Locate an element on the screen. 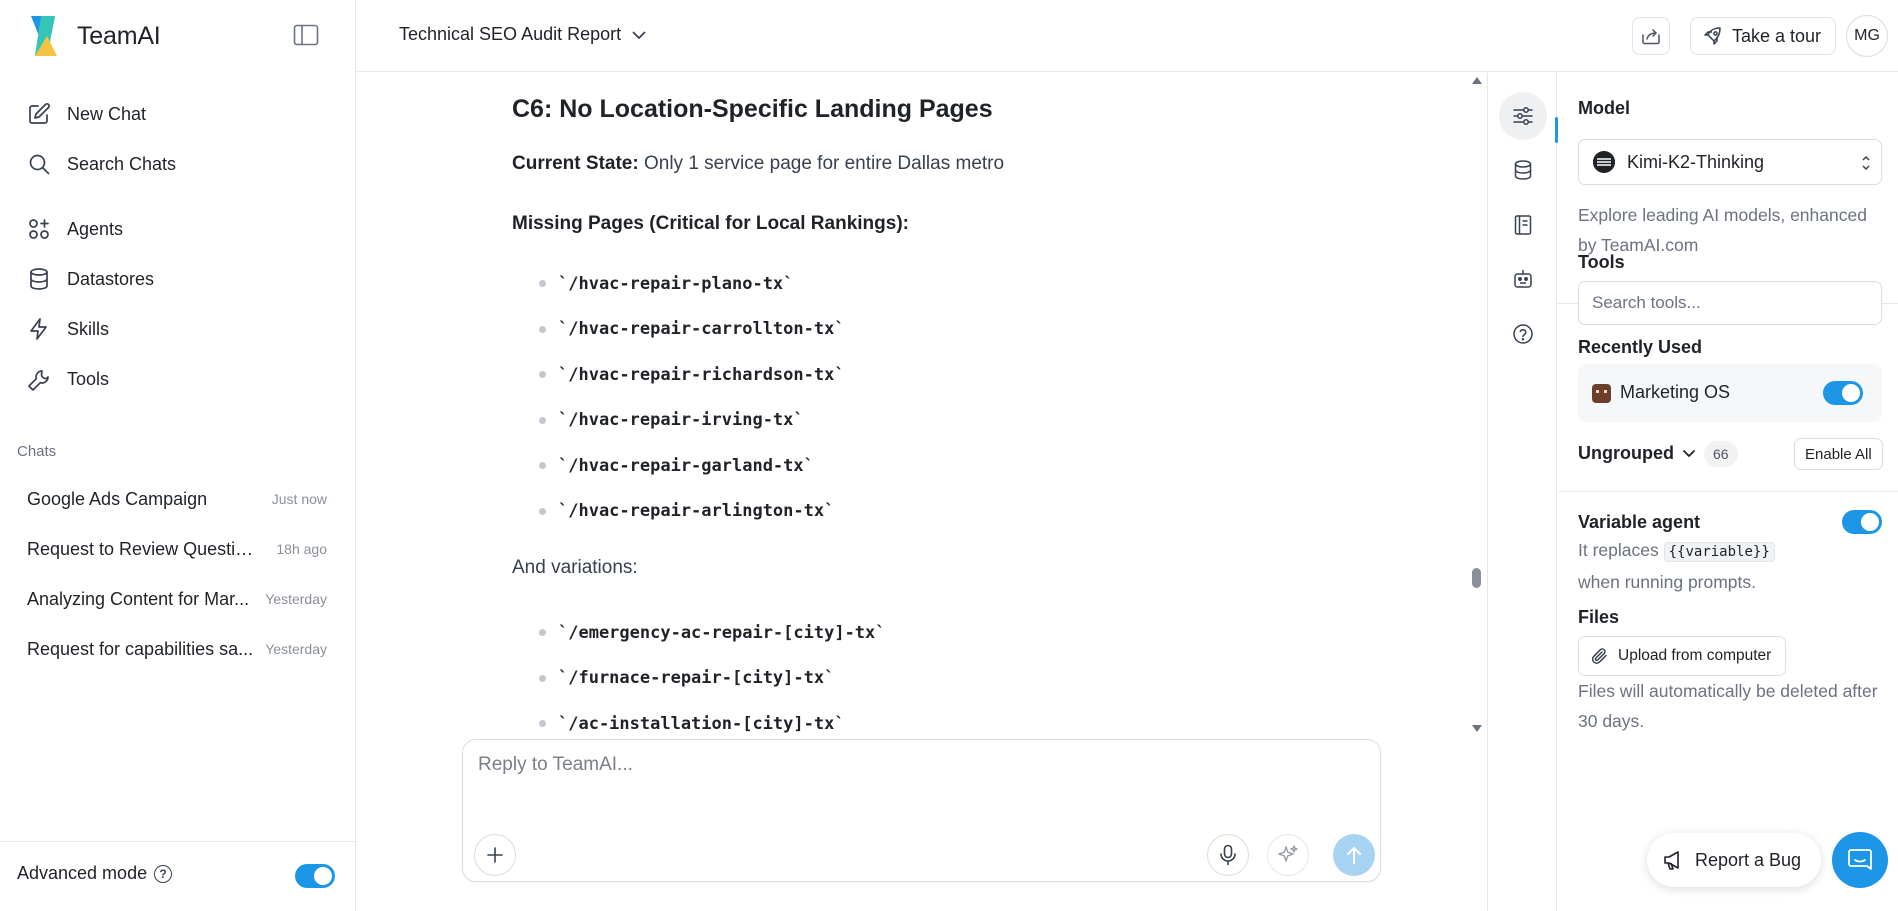 The width and height of the screenshot is (1898, 911). chat-list-item: Google Ads Campaign Just now is located at coordinates (177, 499).